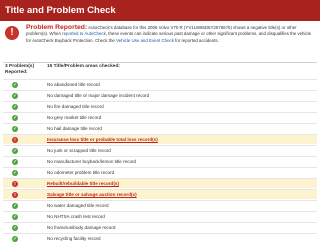 The image size is (320, 249). I want to click on checklist-row-label: No NHTSA crash test record, so click(76, 216).